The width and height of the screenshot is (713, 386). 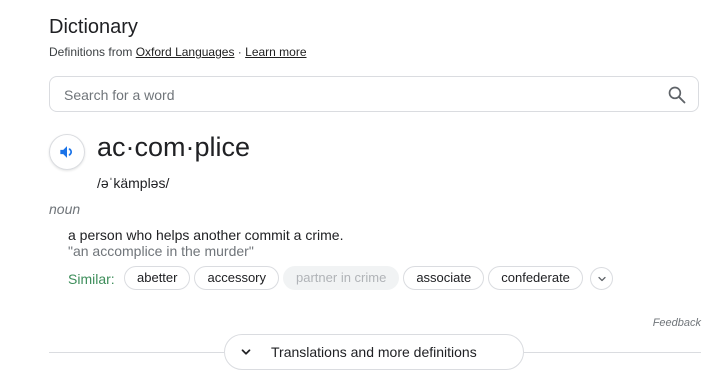 I want to click on page-title: Dictionary, so click(x=93, y=27).